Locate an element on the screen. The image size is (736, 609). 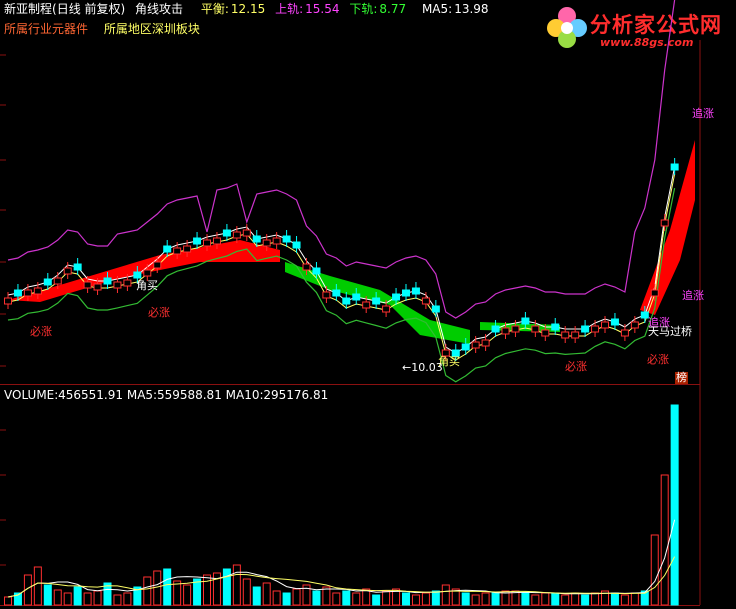
signal-bizhang-1: 必涨 is located at coordinates (41, 331).